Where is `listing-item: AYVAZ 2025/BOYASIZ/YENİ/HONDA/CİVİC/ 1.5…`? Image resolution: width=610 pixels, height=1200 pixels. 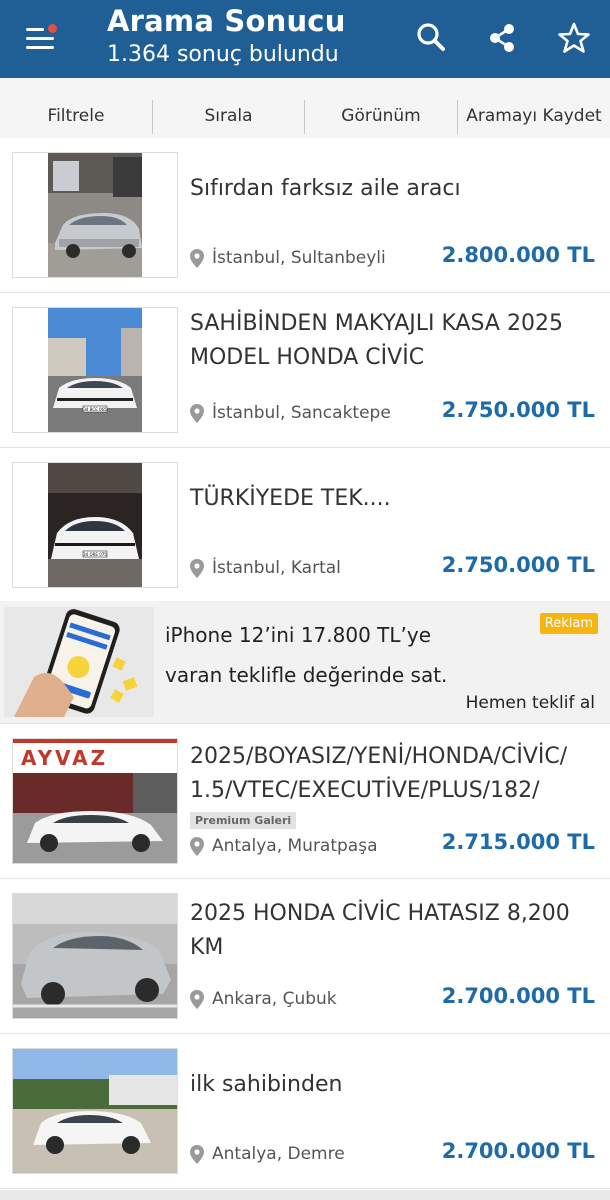 listing-item: AYVAZ 2025/BOYASIZ/YENİ/HONDA/CİVİC/ 1.5… is located at coordinates (305, 801).